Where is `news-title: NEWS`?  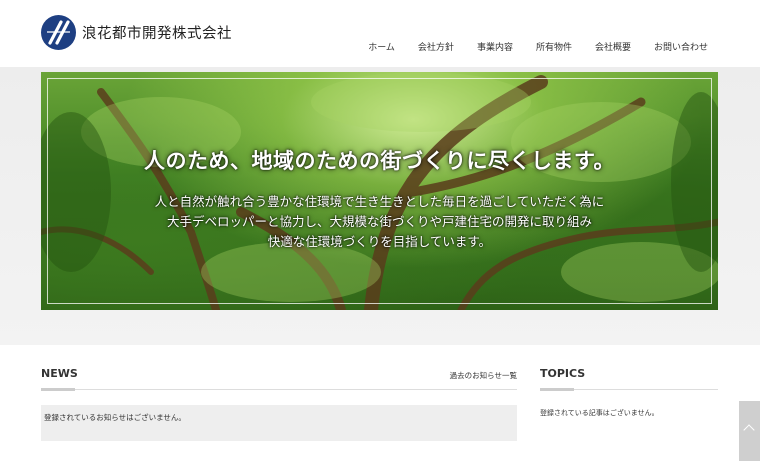
news-title: NEWS is located at coordinates (59, 373).